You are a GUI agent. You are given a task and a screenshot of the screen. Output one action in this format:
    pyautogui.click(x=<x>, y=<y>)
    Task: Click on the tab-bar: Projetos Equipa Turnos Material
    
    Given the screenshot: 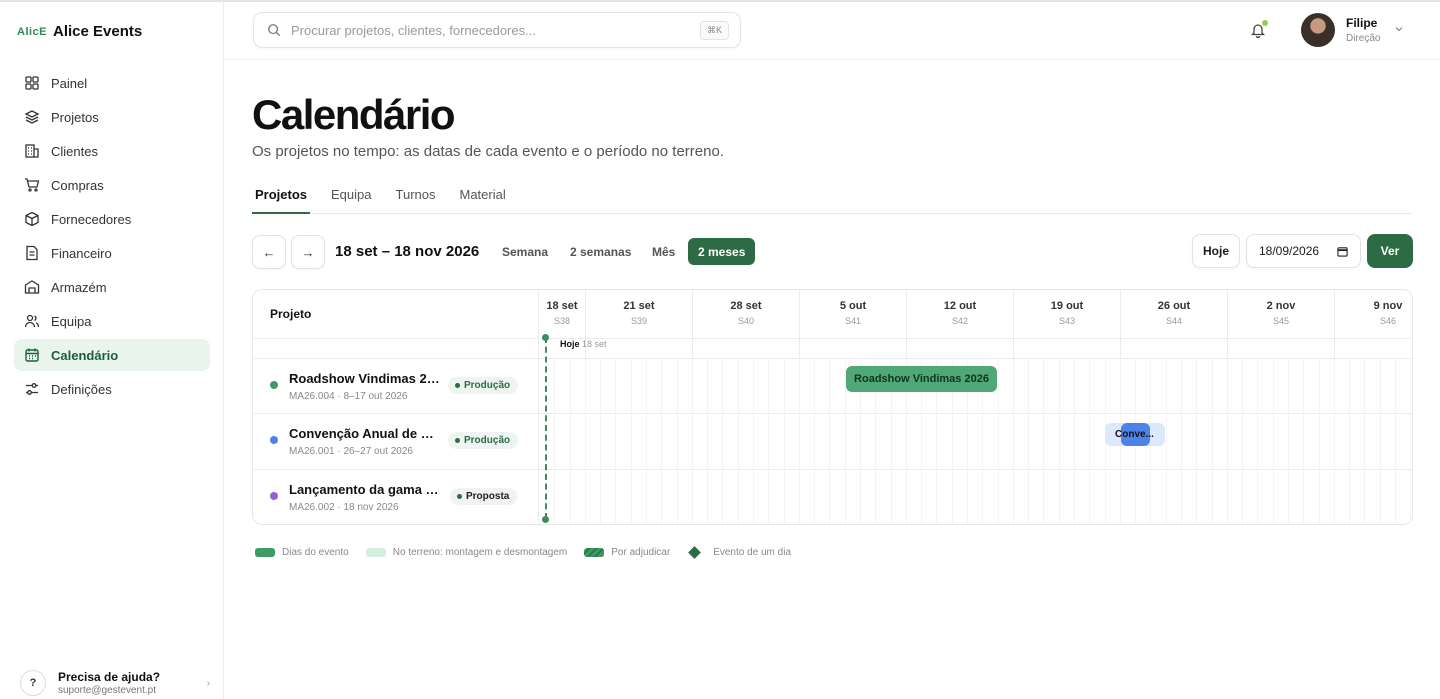 What is the action you would take?
    pyautogui.click(x=832, y=199)
    